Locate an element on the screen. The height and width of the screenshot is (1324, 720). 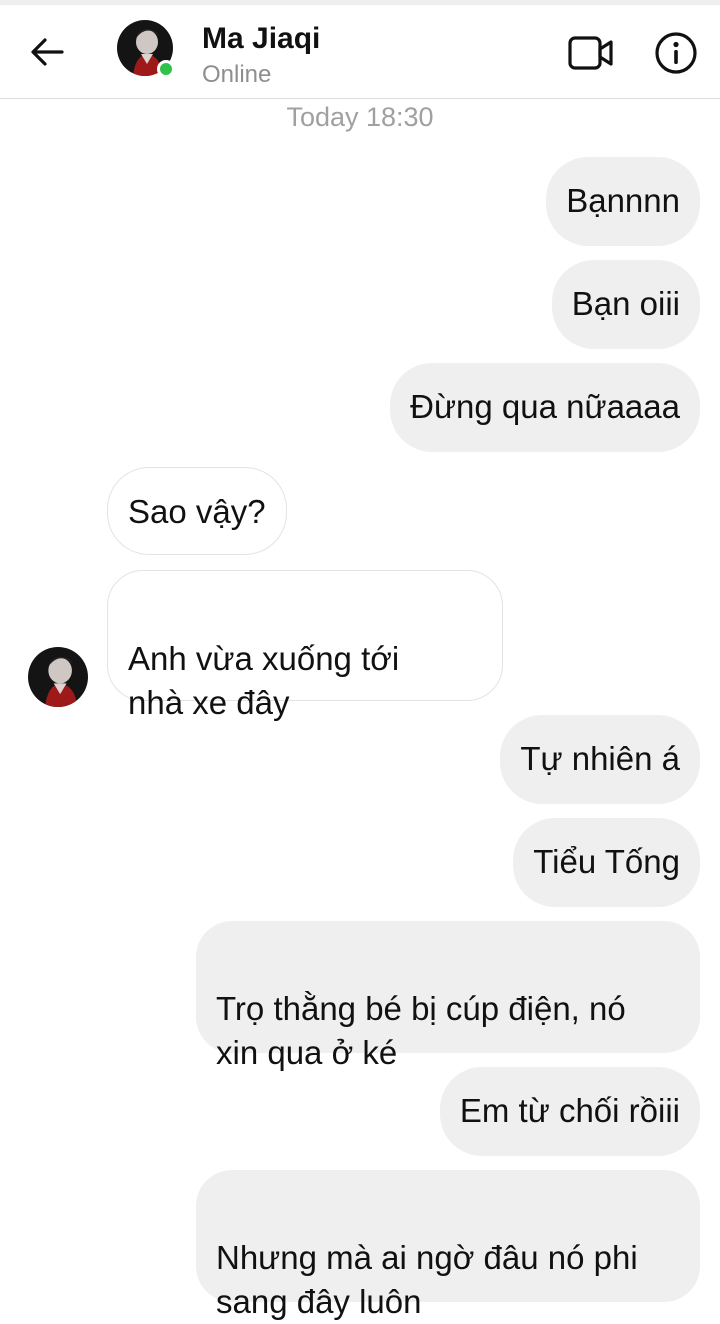
message-bubble-sent: Tiểu Tống is located at coordinates (606, 862).